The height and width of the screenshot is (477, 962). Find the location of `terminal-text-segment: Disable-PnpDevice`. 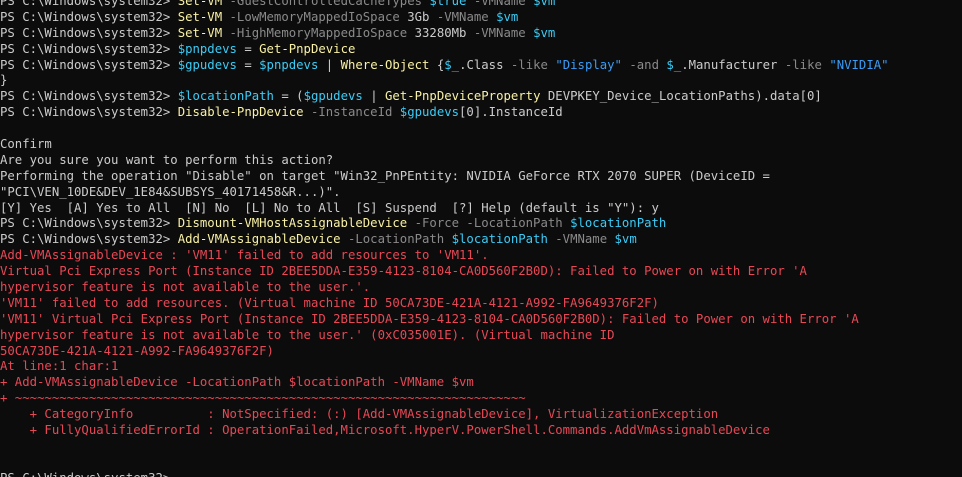

terminal-text-segment: Disable-PnpDevice is located at coordinates (240, 112).